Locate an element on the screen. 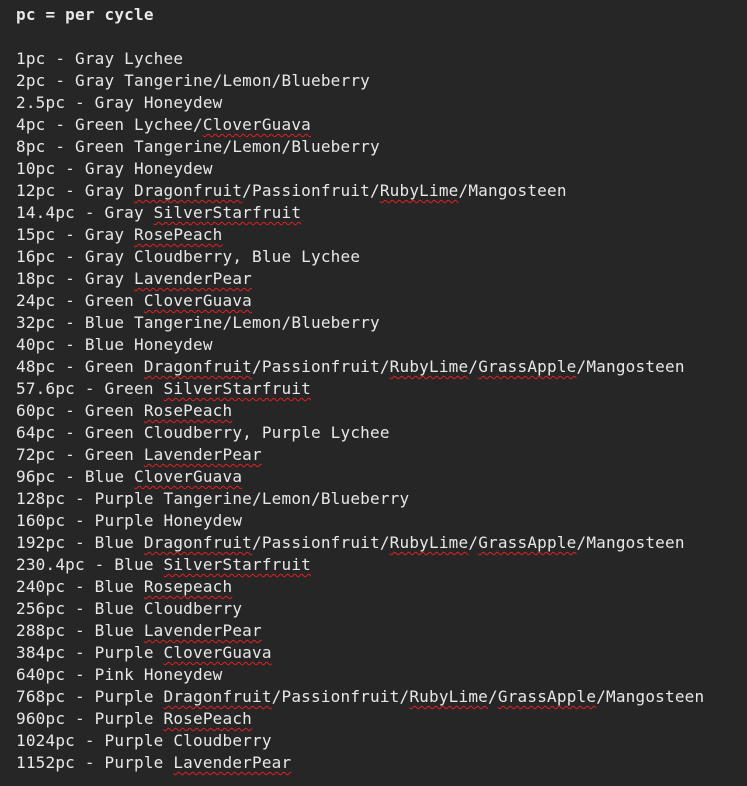 This screenshot has height=786, width=747. tier-line: 32pc - Blue Tangerine/Lemon/Blueberry is located at coordinates (381, 323).